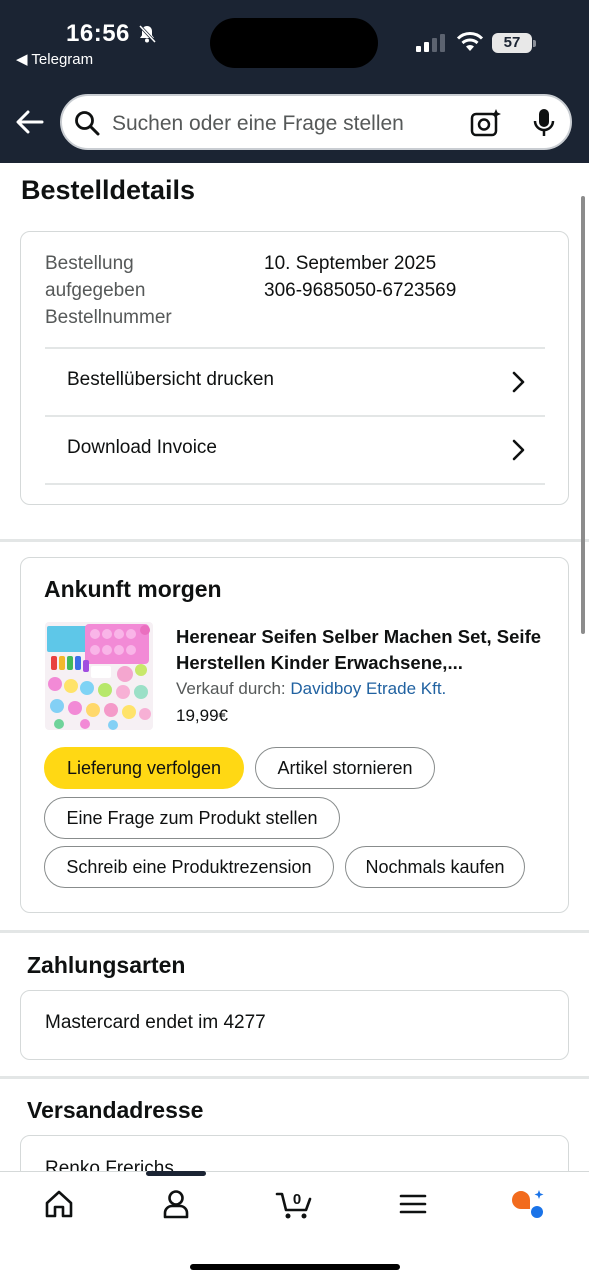 The height and width of the screenshot is (1280, 589). What do you see at coordinates (155, 1022) in the screenshot?
I see `payment-method: Mastercard endet im 4277` at bounding box center [155, 1022].